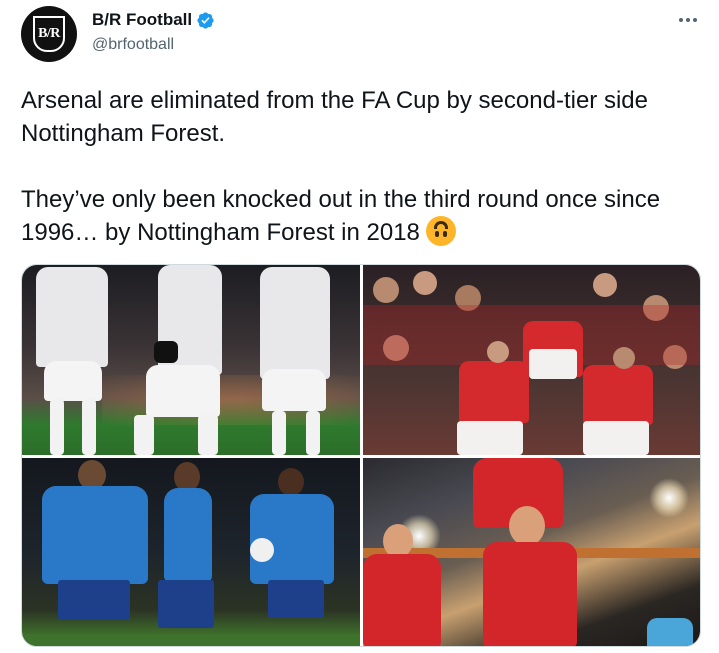 Image resolution: width=719 pixels, height=653 pixels. What do you see at coordinates (133, 45) in the screenshot?
I see `handle: @brfootball` at bounding box center [133, 45].